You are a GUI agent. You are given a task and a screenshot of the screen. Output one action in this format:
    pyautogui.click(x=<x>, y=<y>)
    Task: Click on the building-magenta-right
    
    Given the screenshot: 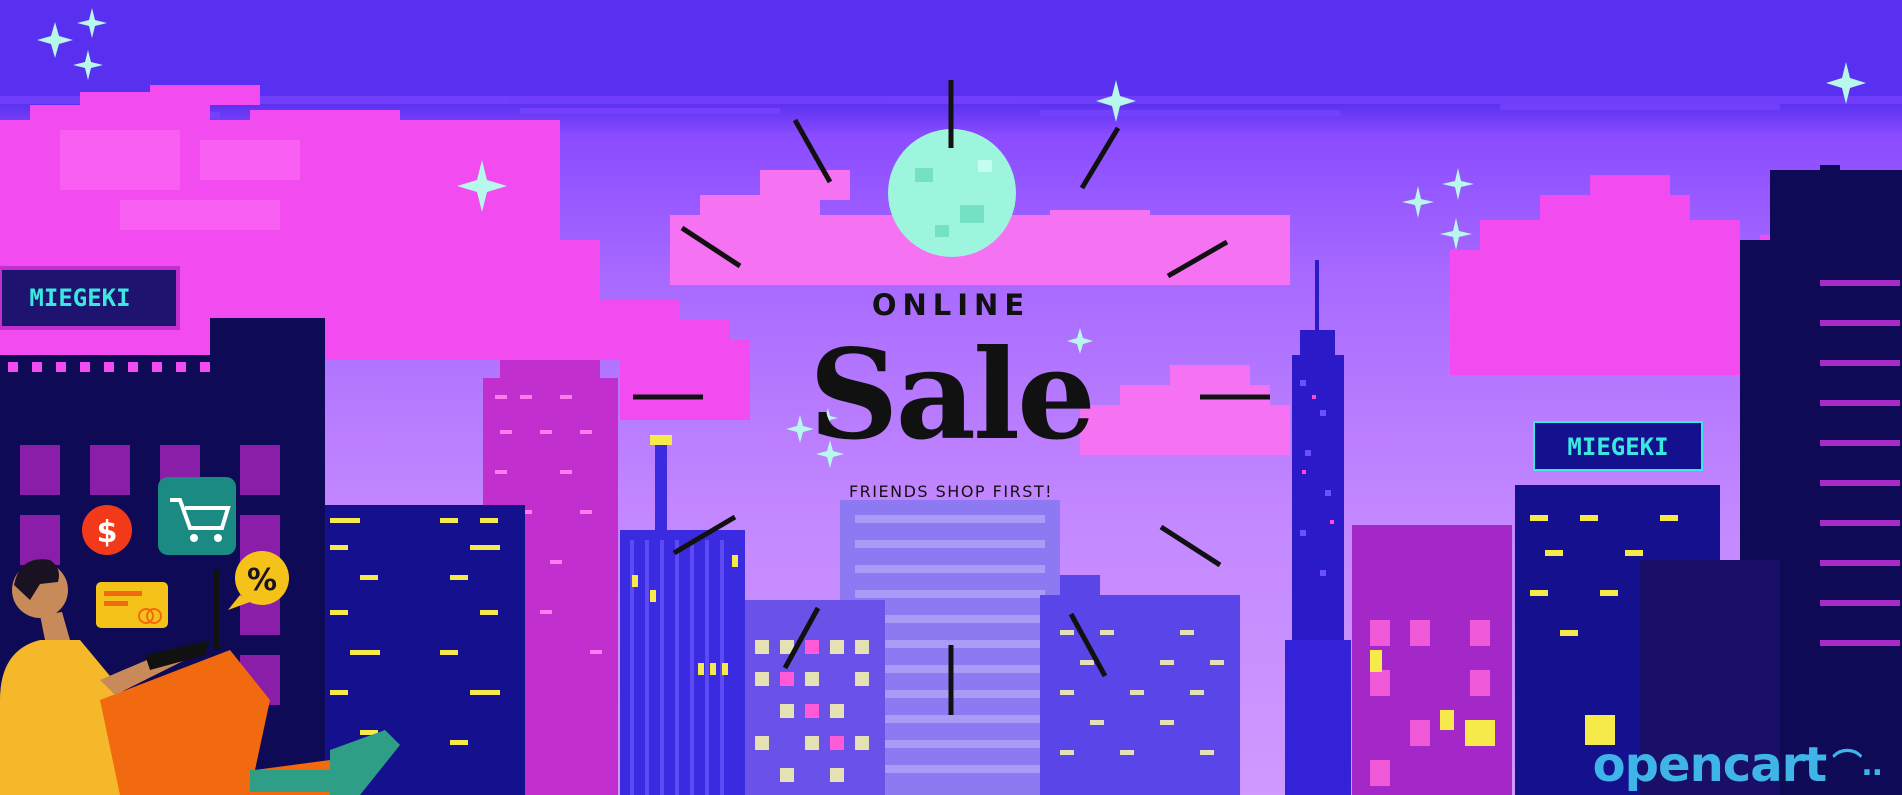 What is the action you would take?
    pyautogui.click(x=1432, y=660)
    